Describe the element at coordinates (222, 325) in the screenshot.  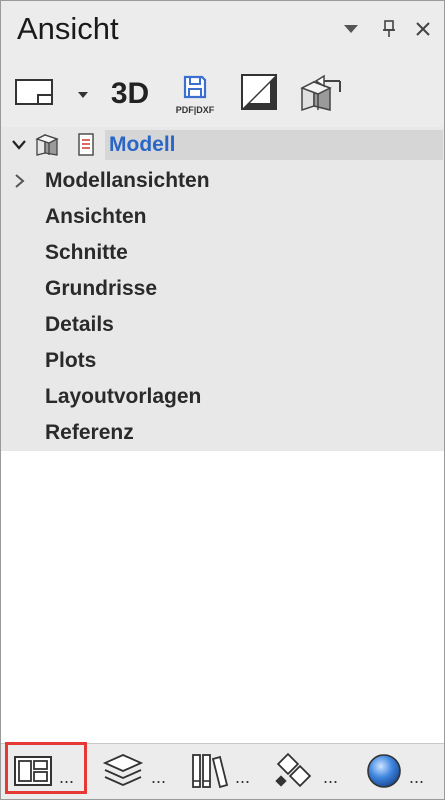
I see `tree-item-details: Details` at that location.